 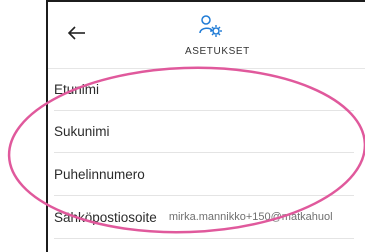 What do you see at coordinates (99, 174) in the screenshot?
I see `field-label: Puhelinnumero` at bounding box center [99, 174].